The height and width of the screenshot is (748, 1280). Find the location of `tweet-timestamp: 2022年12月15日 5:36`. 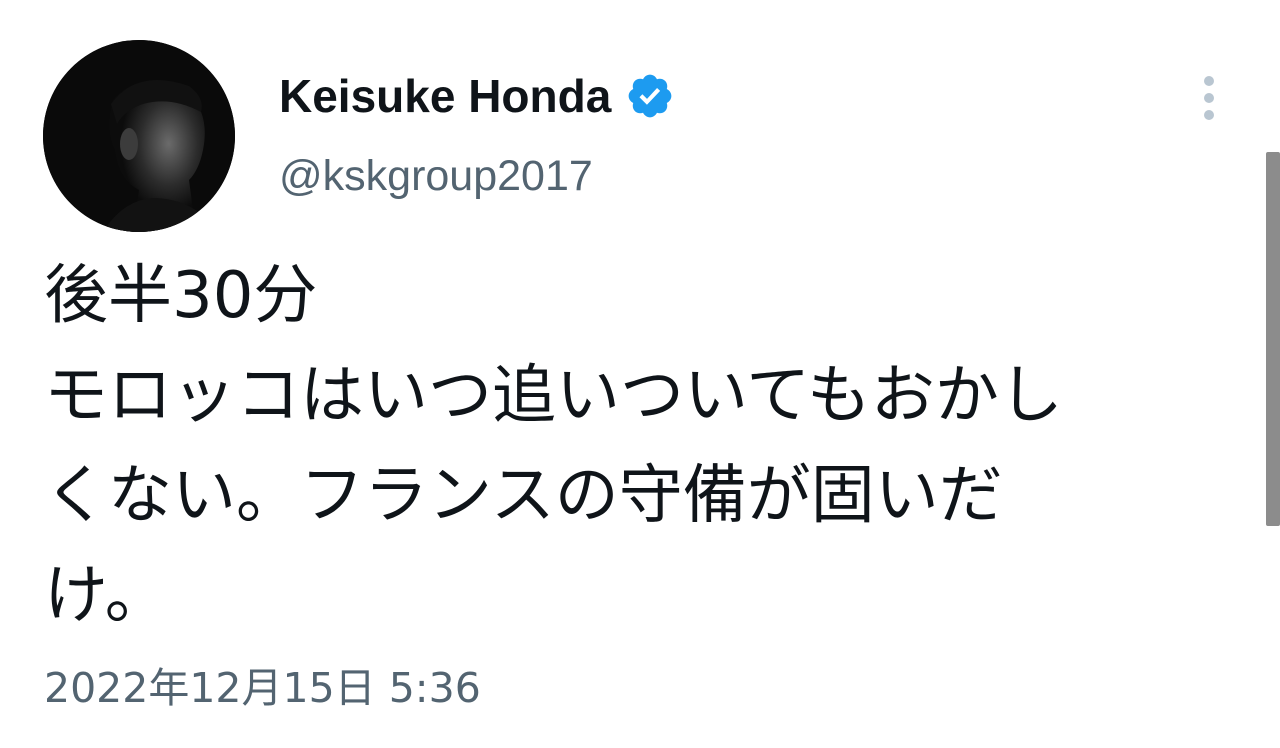

tweet-timestamp: 2022年12月15日 5:36 is located at coordinates (262, 688).